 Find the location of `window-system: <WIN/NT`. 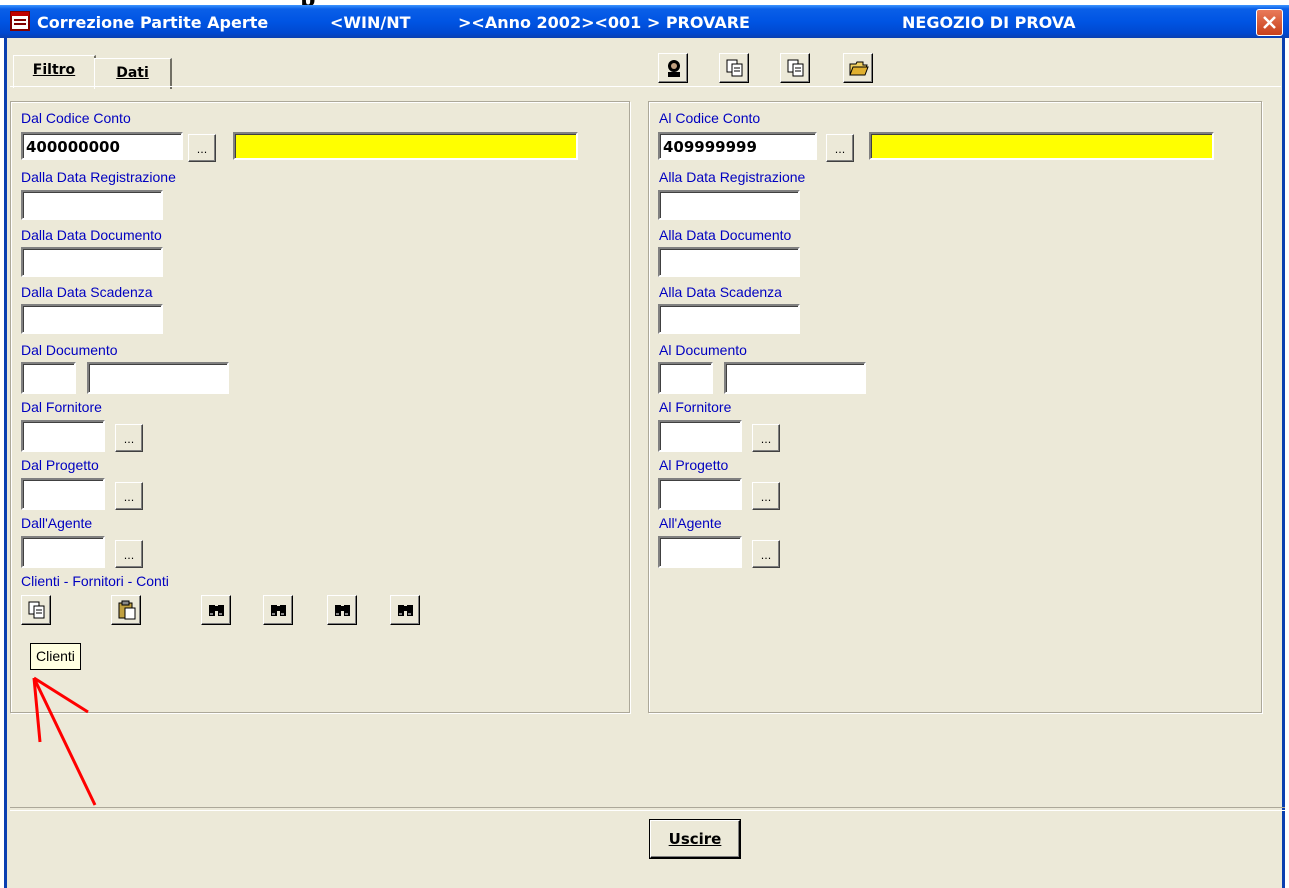

window-system: <WIN/NT is located at coordinates (370, 22).